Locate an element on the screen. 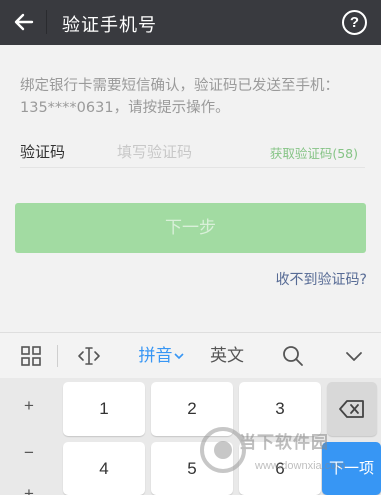  backspace-icon is located at coordinates (351, 409).